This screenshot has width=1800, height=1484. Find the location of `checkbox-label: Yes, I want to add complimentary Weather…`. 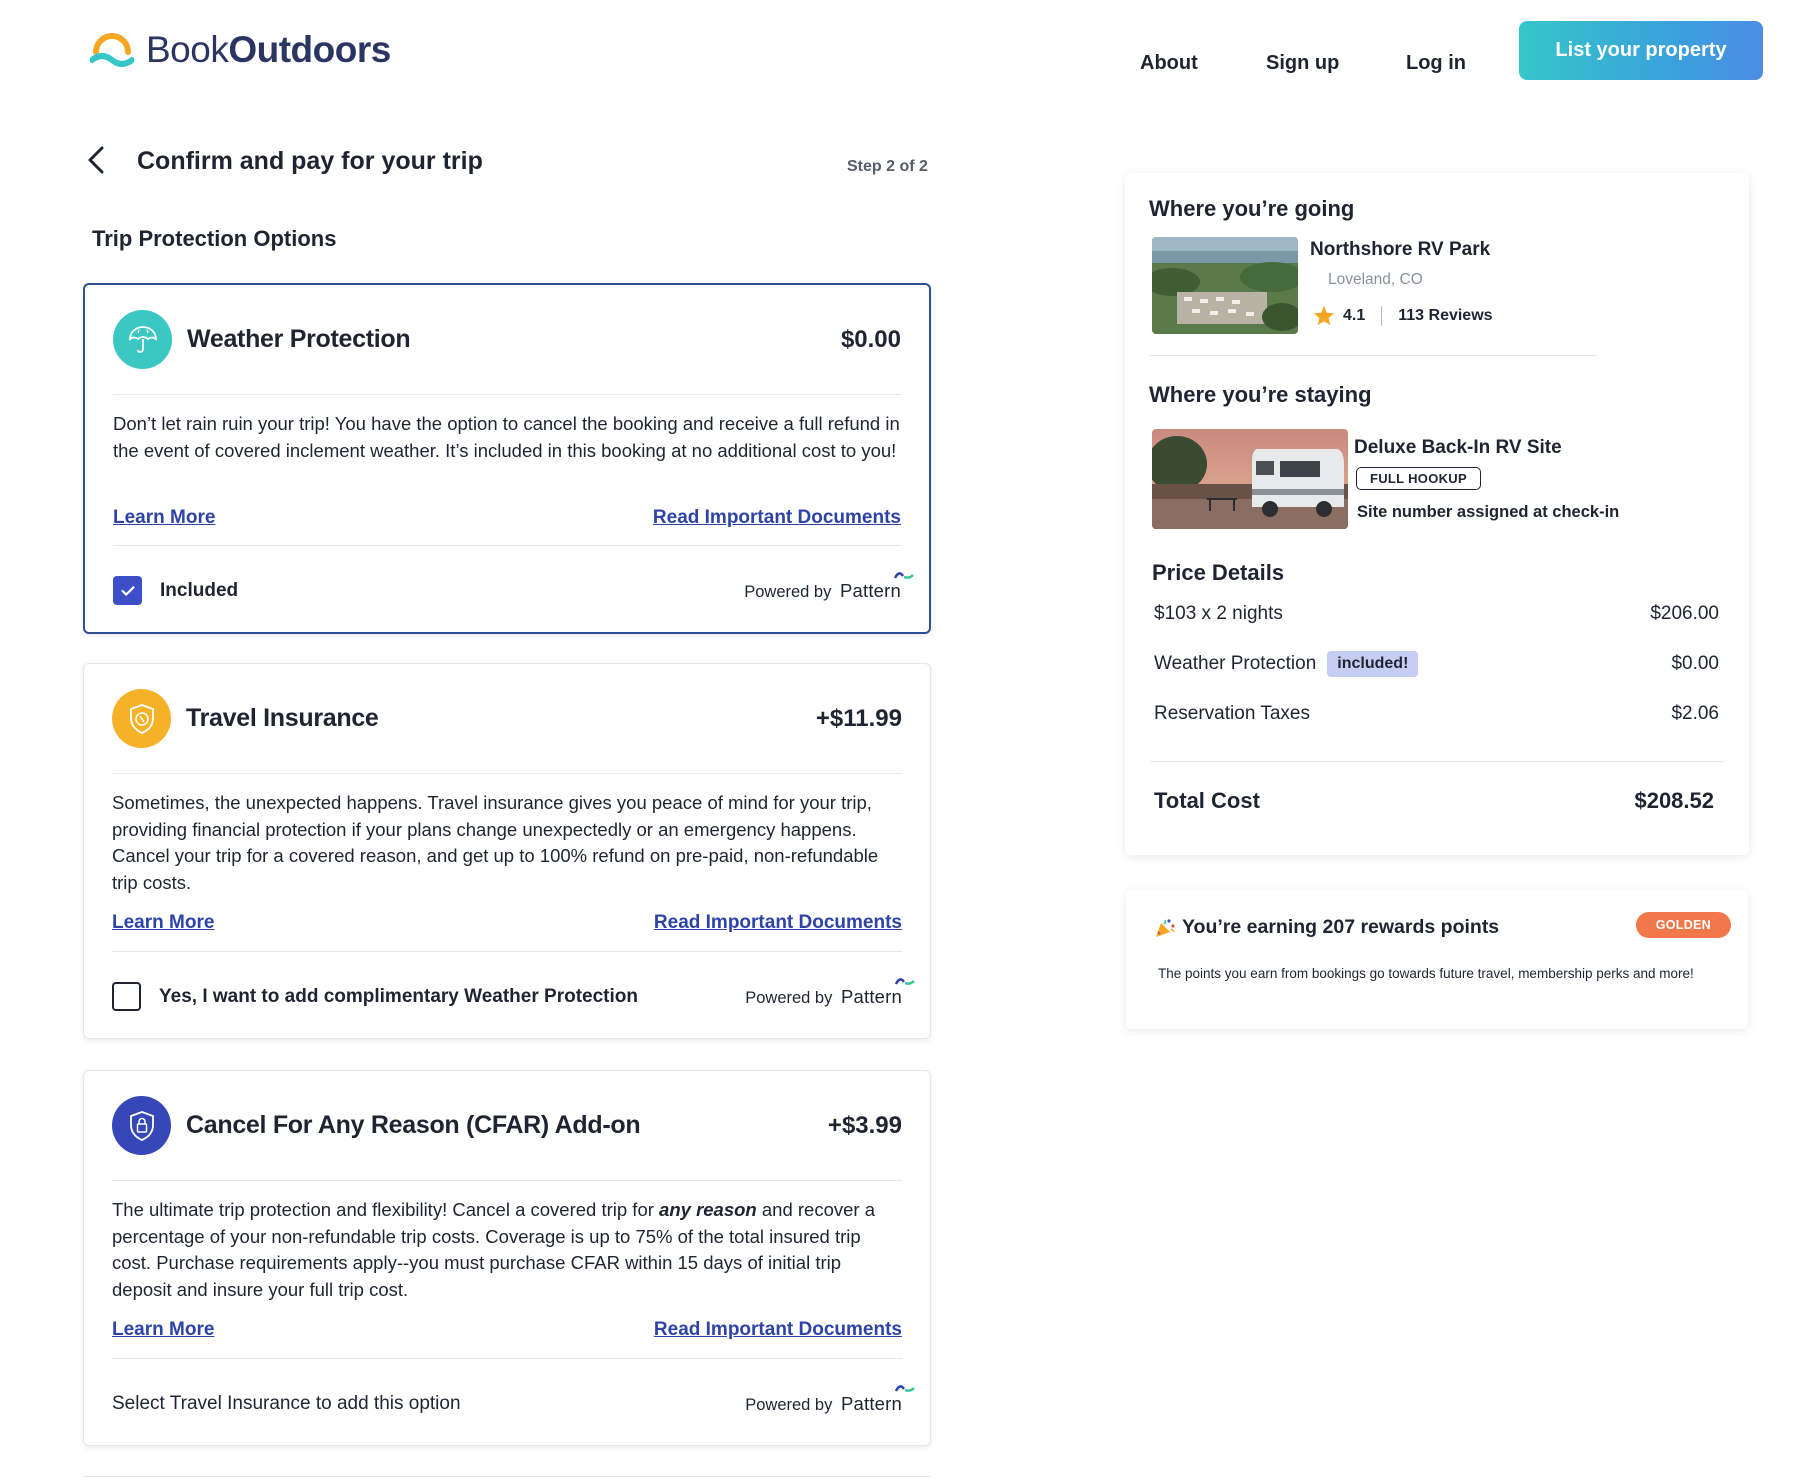

checkbox-label: Yes, I want to add complimentary Weather… is located at coordinates (398, 996).